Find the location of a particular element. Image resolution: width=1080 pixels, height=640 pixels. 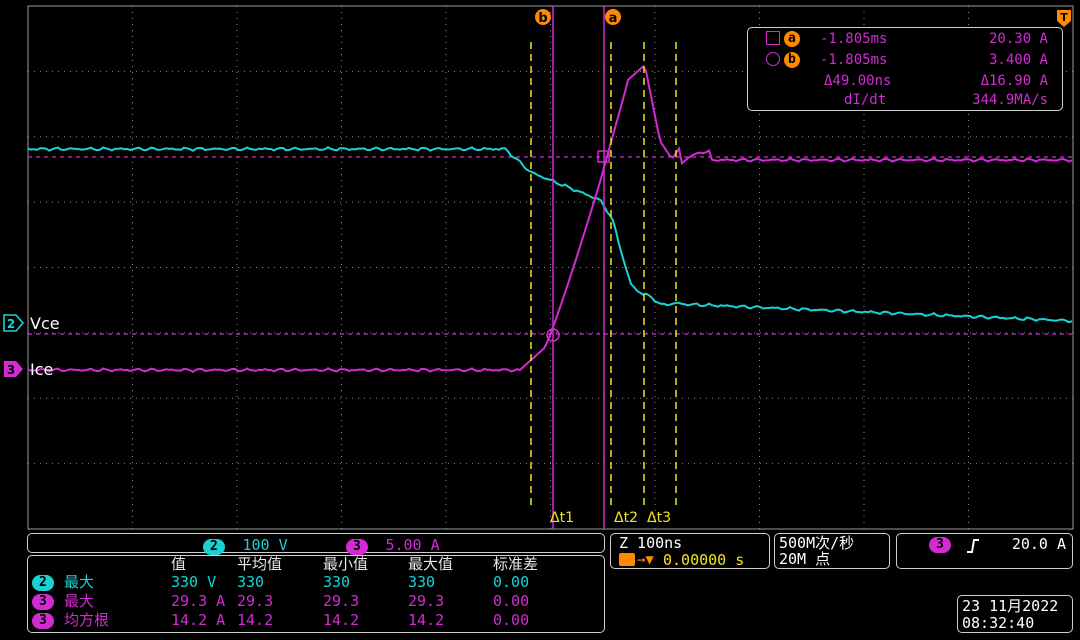

ch3-offset-marker: 3 is located at coordinates (13, 369).